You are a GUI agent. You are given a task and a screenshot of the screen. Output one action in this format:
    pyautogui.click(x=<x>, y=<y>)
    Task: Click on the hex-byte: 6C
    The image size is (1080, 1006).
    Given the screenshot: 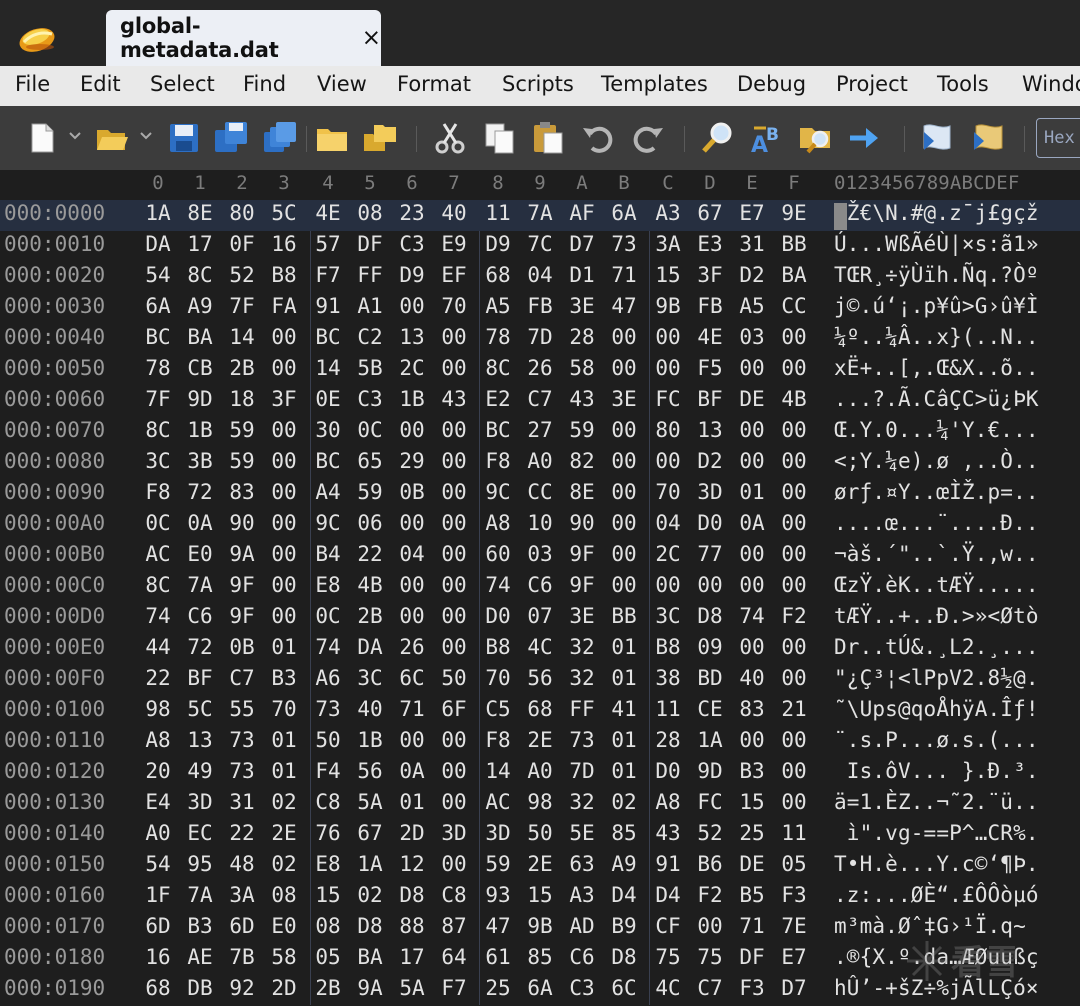 What is the action you would take?
    pyautogui.click(x=624, y=988)
    